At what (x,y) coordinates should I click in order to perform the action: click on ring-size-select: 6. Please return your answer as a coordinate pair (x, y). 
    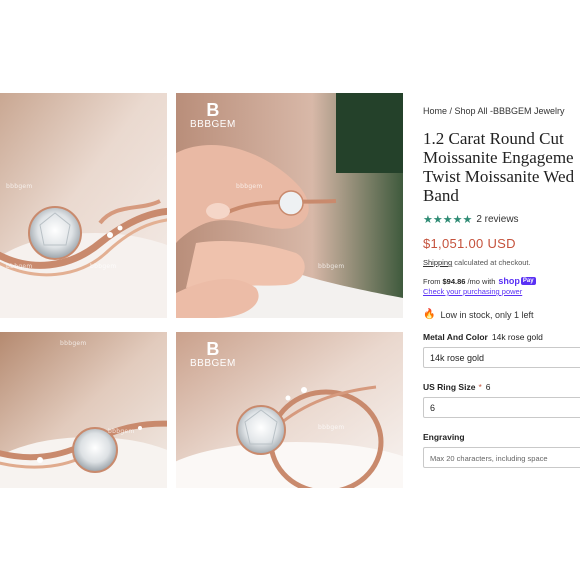
    Looking at the image, I should click on (501, 407).